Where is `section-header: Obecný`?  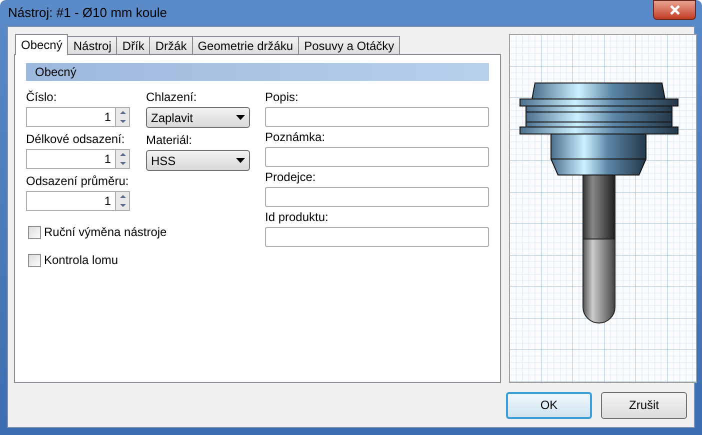 section-header: Obecný is located at coordinates (257, 72).